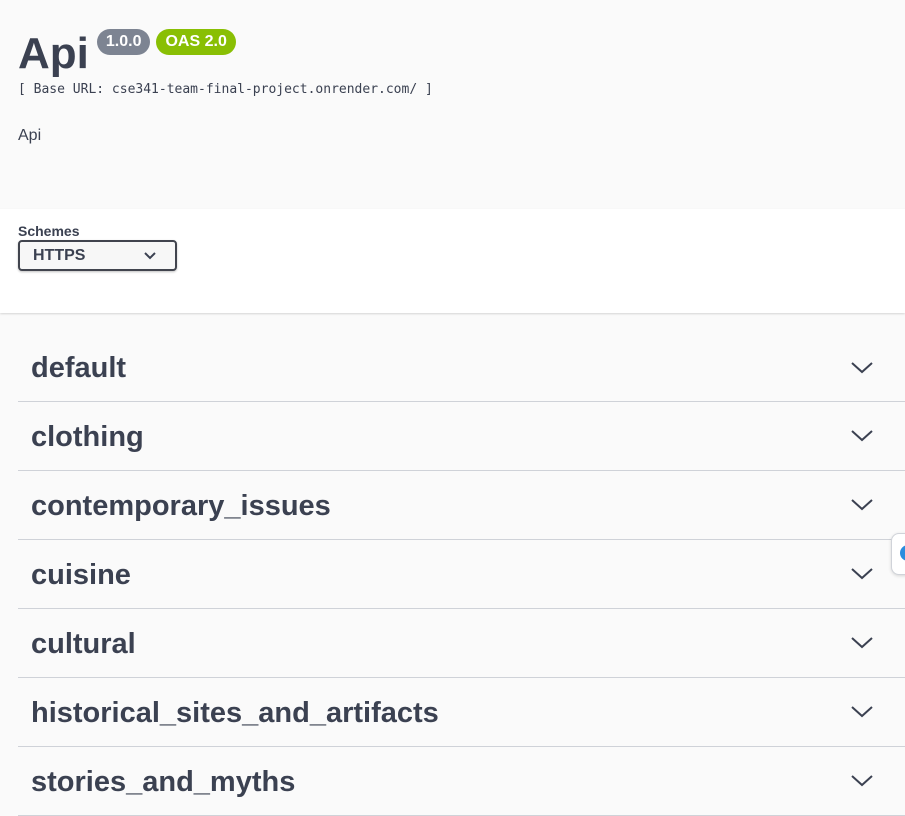  Describe the element at coordinates (902, 553) in the screenshot. I see `extension-icon` at that location.